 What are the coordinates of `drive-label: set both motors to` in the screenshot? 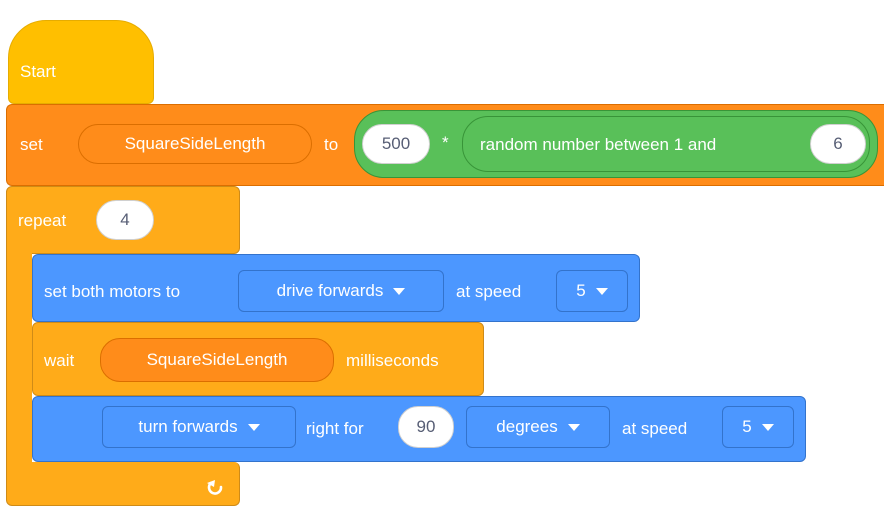 It's located at (112, 291).